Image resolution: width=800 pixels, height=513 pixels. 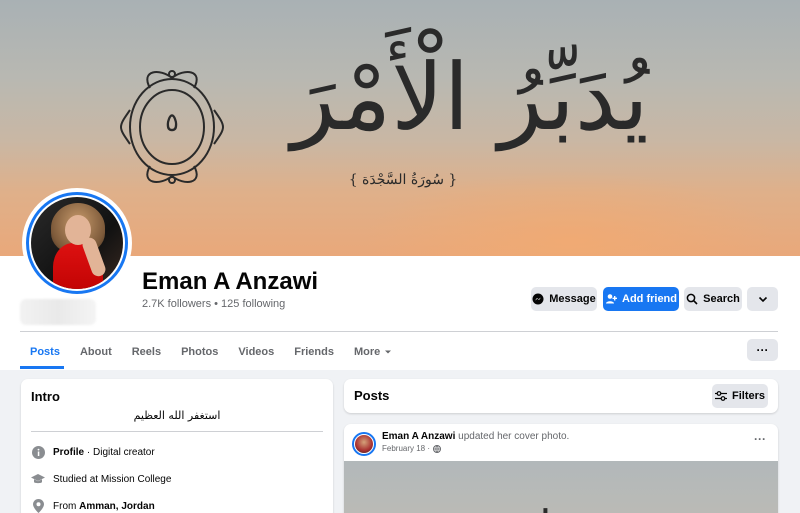 I want to click on tab-videos: Videos, so click(x=256, y=352).